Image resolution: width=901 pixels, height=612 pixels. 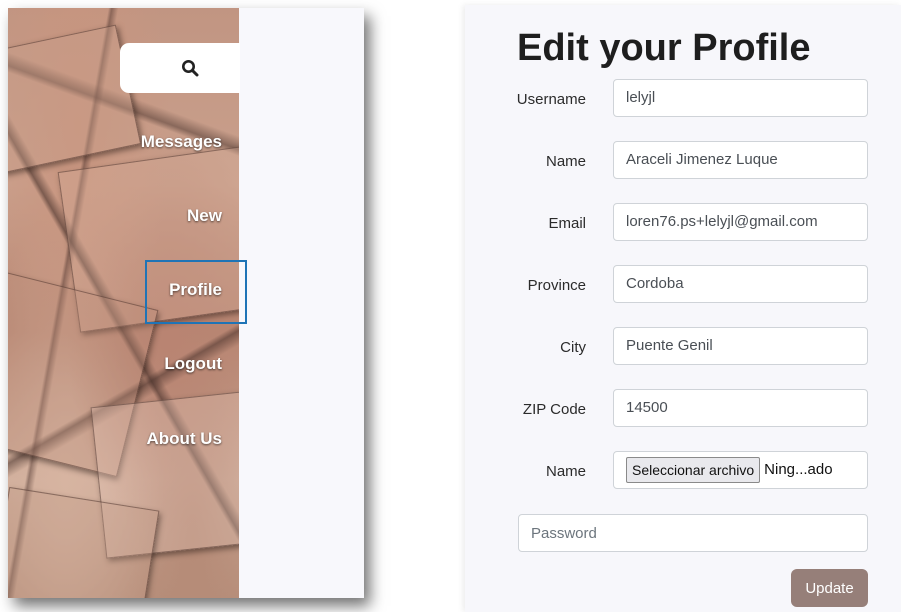 What do you see at coordinates (565, 161) in the screenshot?
I see `name-label: Name` at bounding box center [565, 161].